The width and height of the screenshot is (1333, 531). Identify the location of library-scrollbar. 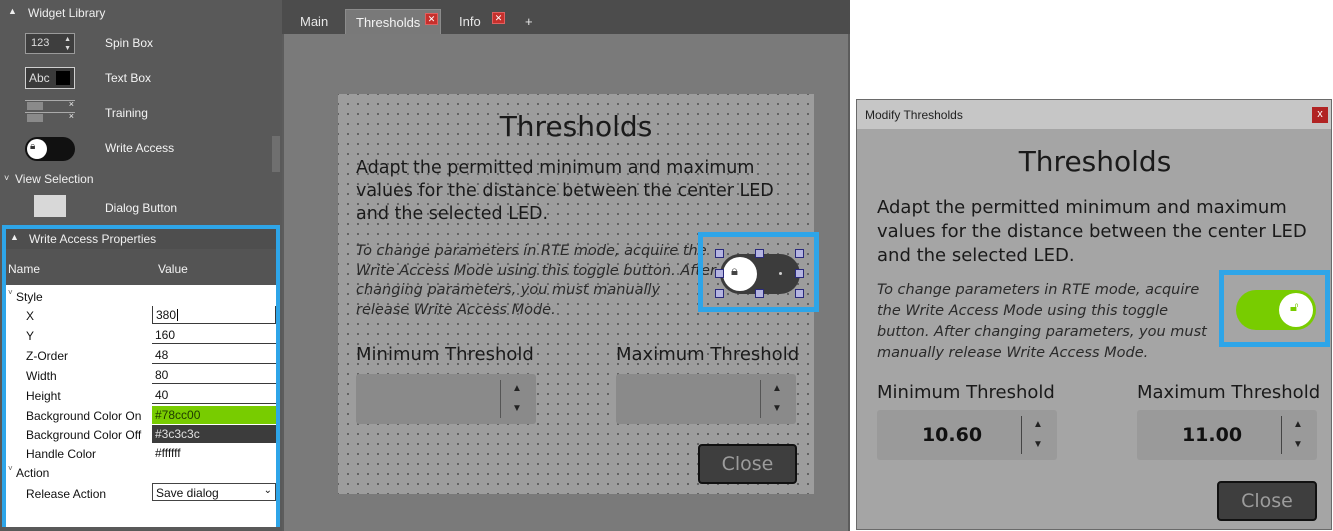
(276, 154).